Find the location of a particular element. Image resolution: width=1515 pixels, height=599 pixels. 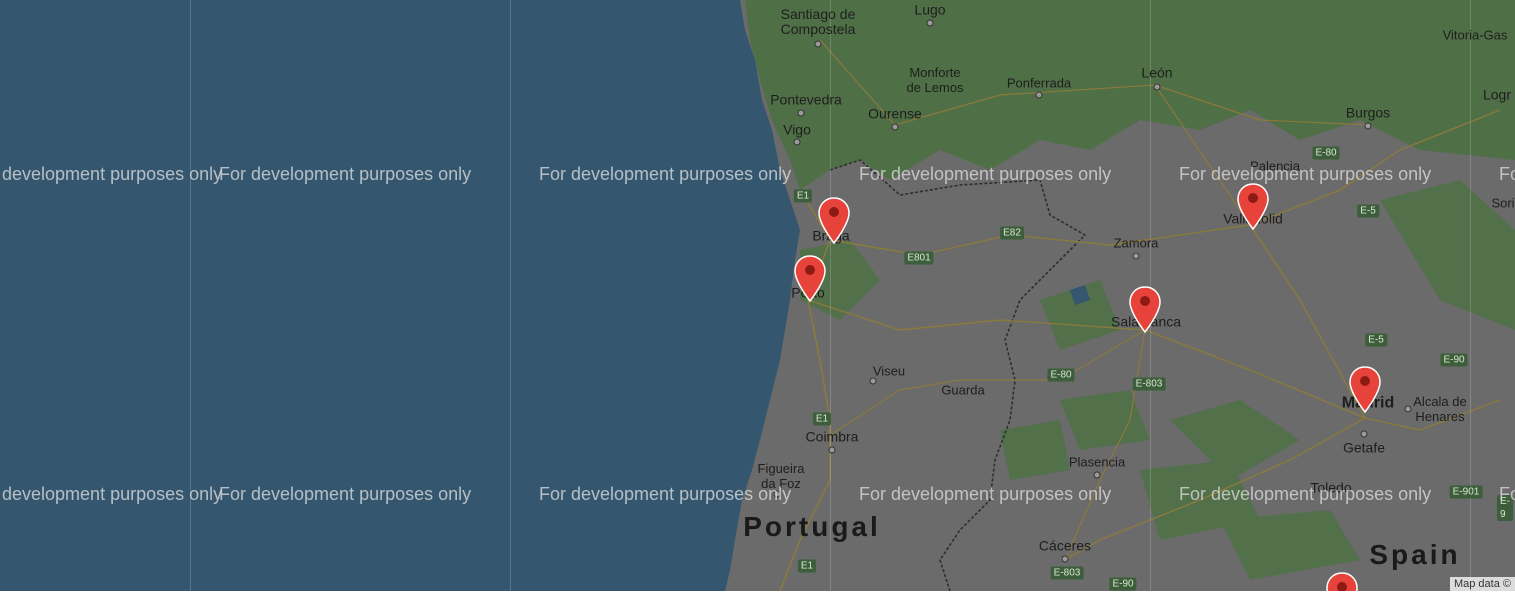

city-label-monforte: Monforte de Lemos is located at coordinates (935, 80).